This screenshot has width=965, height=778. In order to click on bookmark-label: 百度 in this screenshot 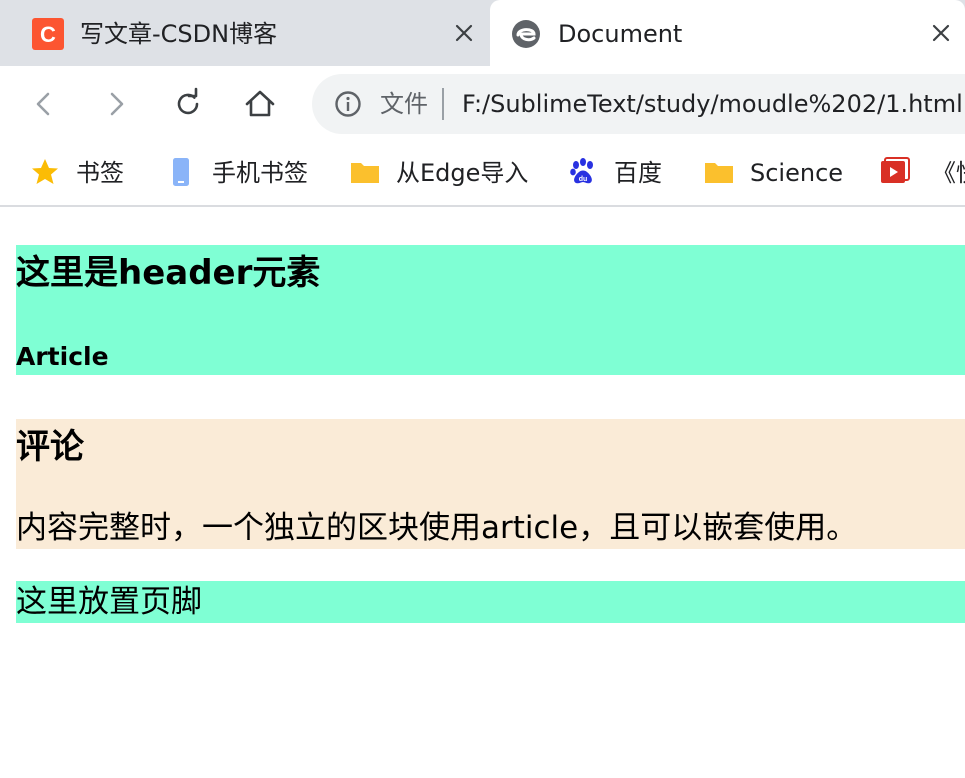, I will do `click(638, 173)`.